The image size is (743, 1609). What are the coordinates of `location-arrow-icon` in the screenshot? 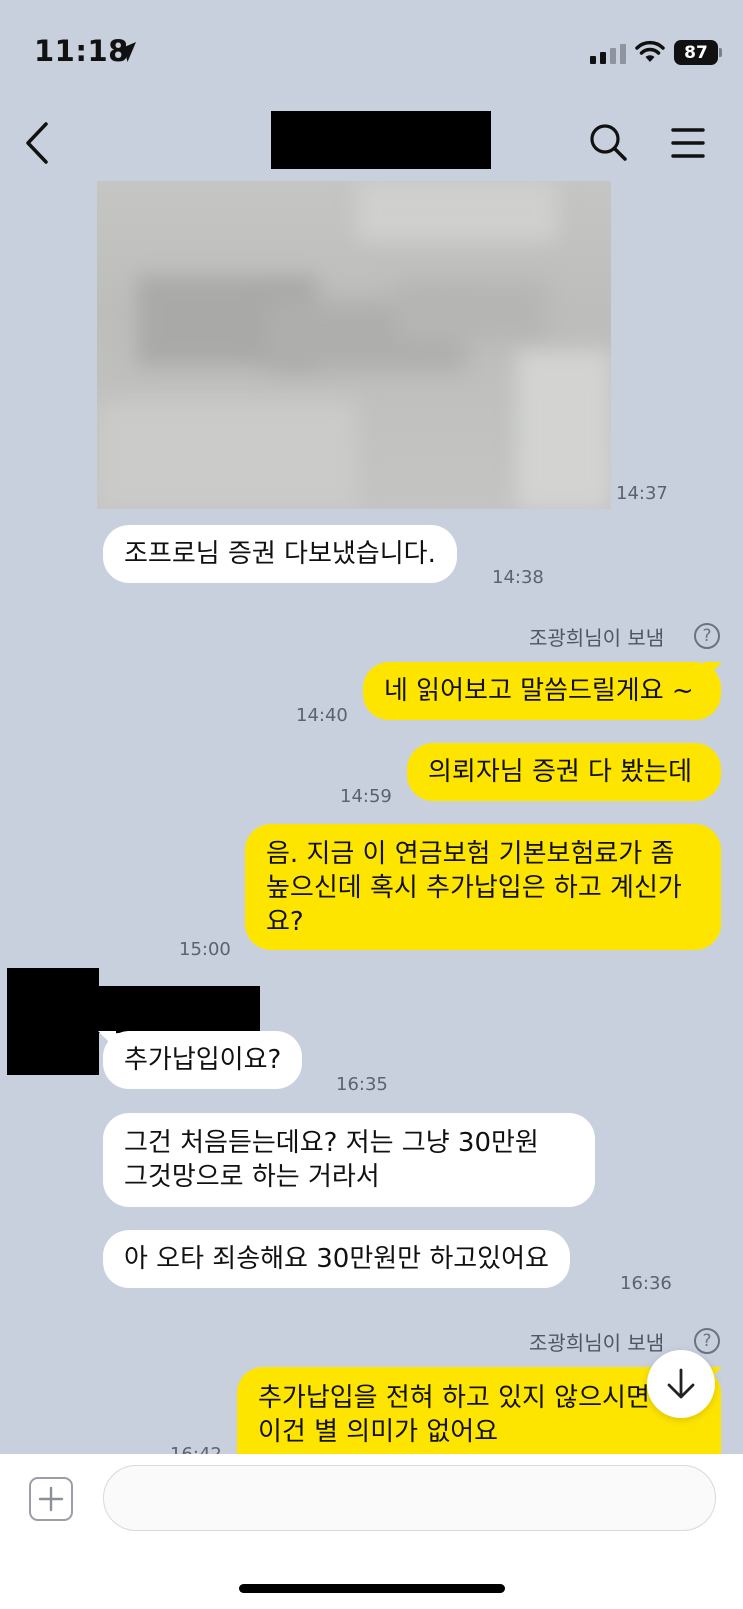 It's located at (126, 52).